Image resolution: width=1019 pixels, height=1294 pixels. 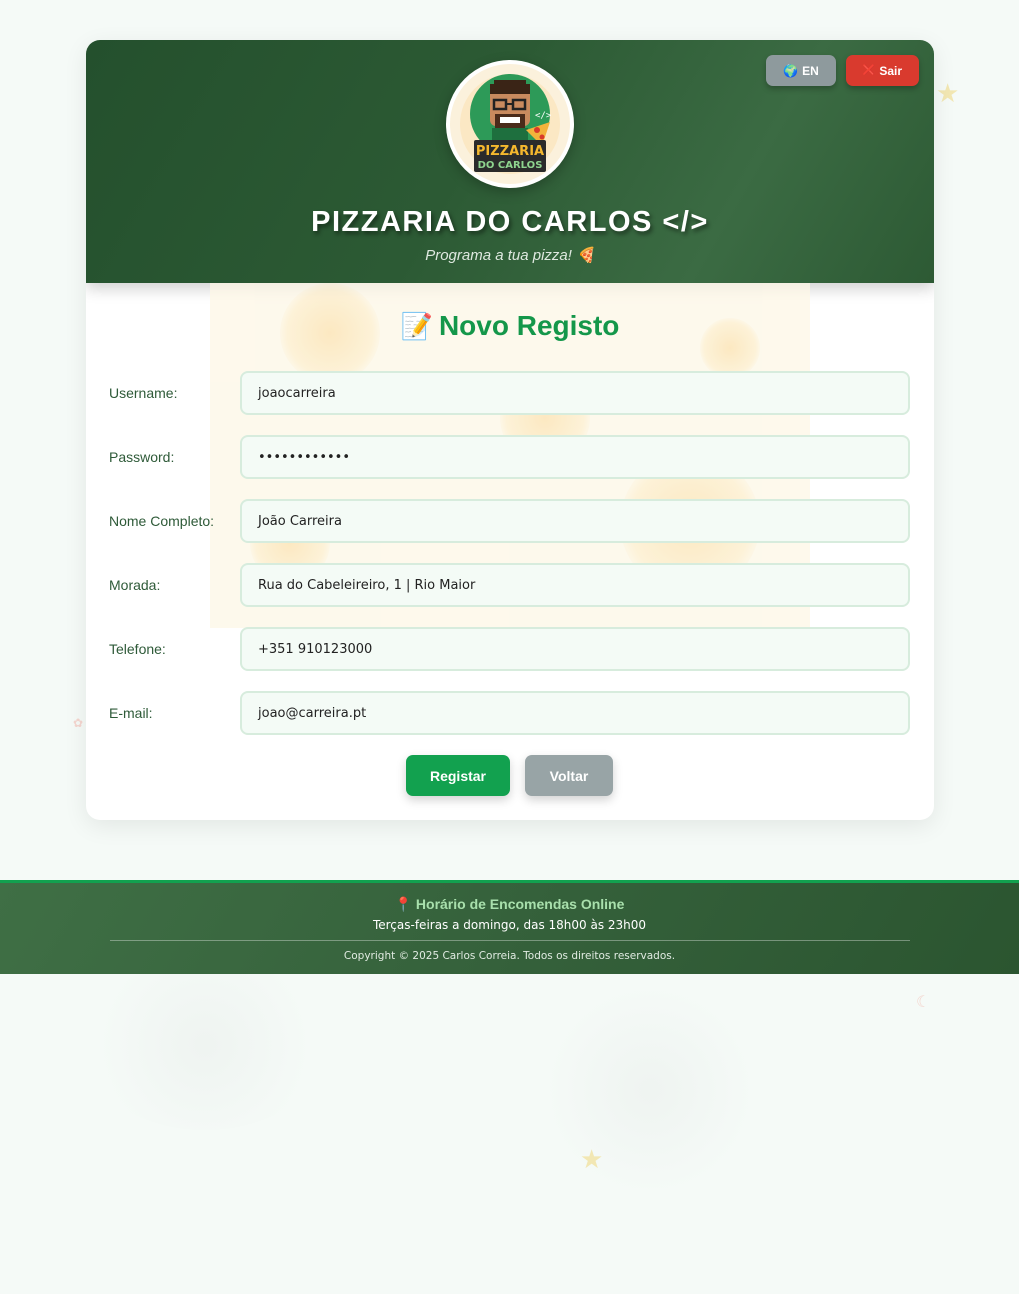 What do you see at coordinates (416, 326) in the screenshot?
I see `memo-icon: 📝` at bounding box center [416, 326].